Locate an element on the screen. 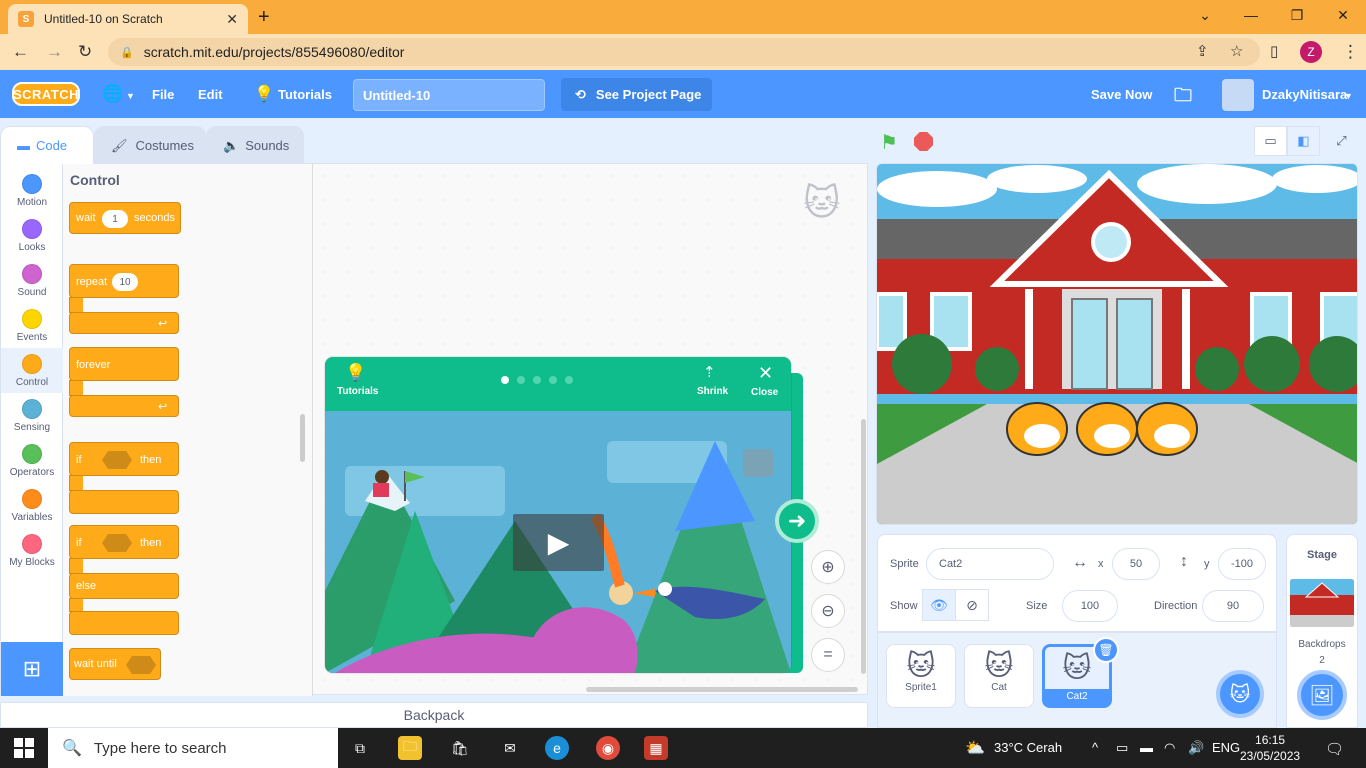 Image resolution: width=1366 pixels, height=768 pixels. forward-arrow-icon: → is located at coordinates (54, 52).